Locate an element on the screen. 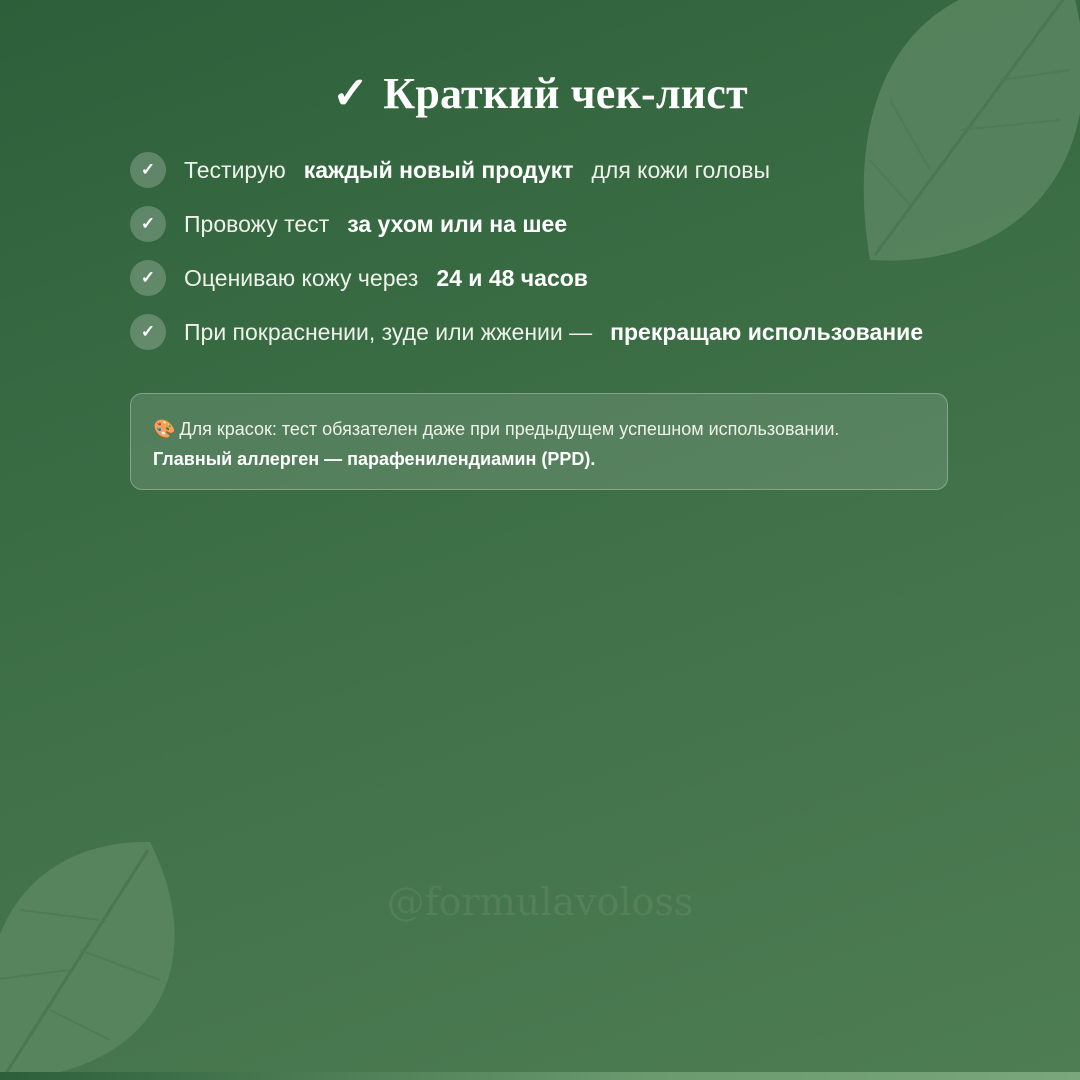 Image resolution: width=1080 pixels, height=1080 pixels. checklist-item-text: Оцениваю кожу через 24 и 48 часов is located at coordinates (386, 278).